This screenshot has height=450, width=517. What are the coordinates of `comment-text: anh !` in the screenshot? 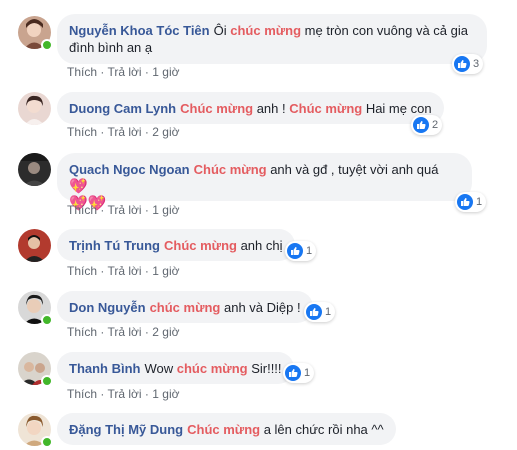 It's located at (271, 108).